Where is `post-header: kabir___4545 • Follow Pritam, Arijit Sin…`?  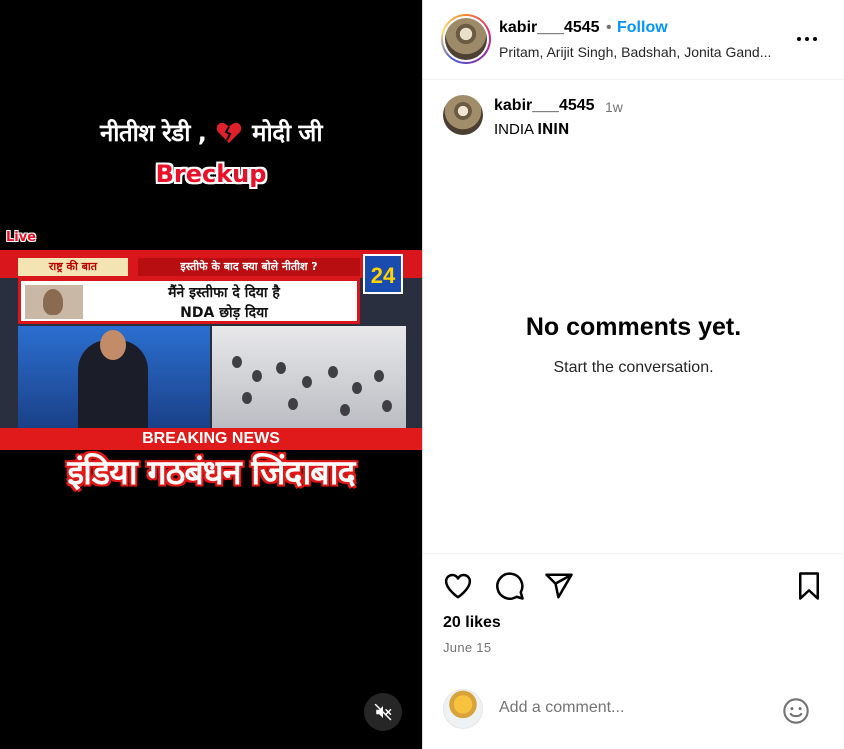
post-header: kabir___4545 • Follow Pritam, Arijit Sin… is located at coordinates (633, 40).